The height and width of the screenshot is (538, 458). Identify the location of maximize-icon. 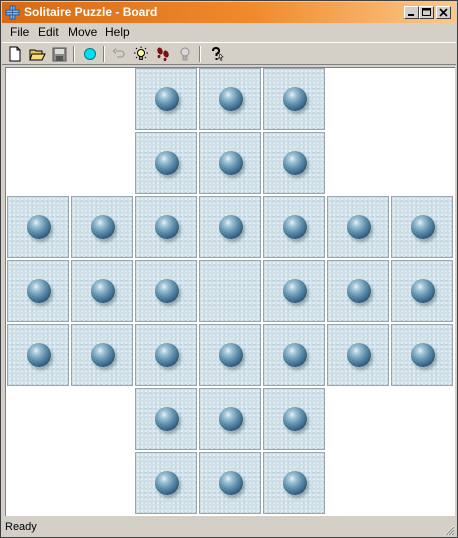
(426, 12).